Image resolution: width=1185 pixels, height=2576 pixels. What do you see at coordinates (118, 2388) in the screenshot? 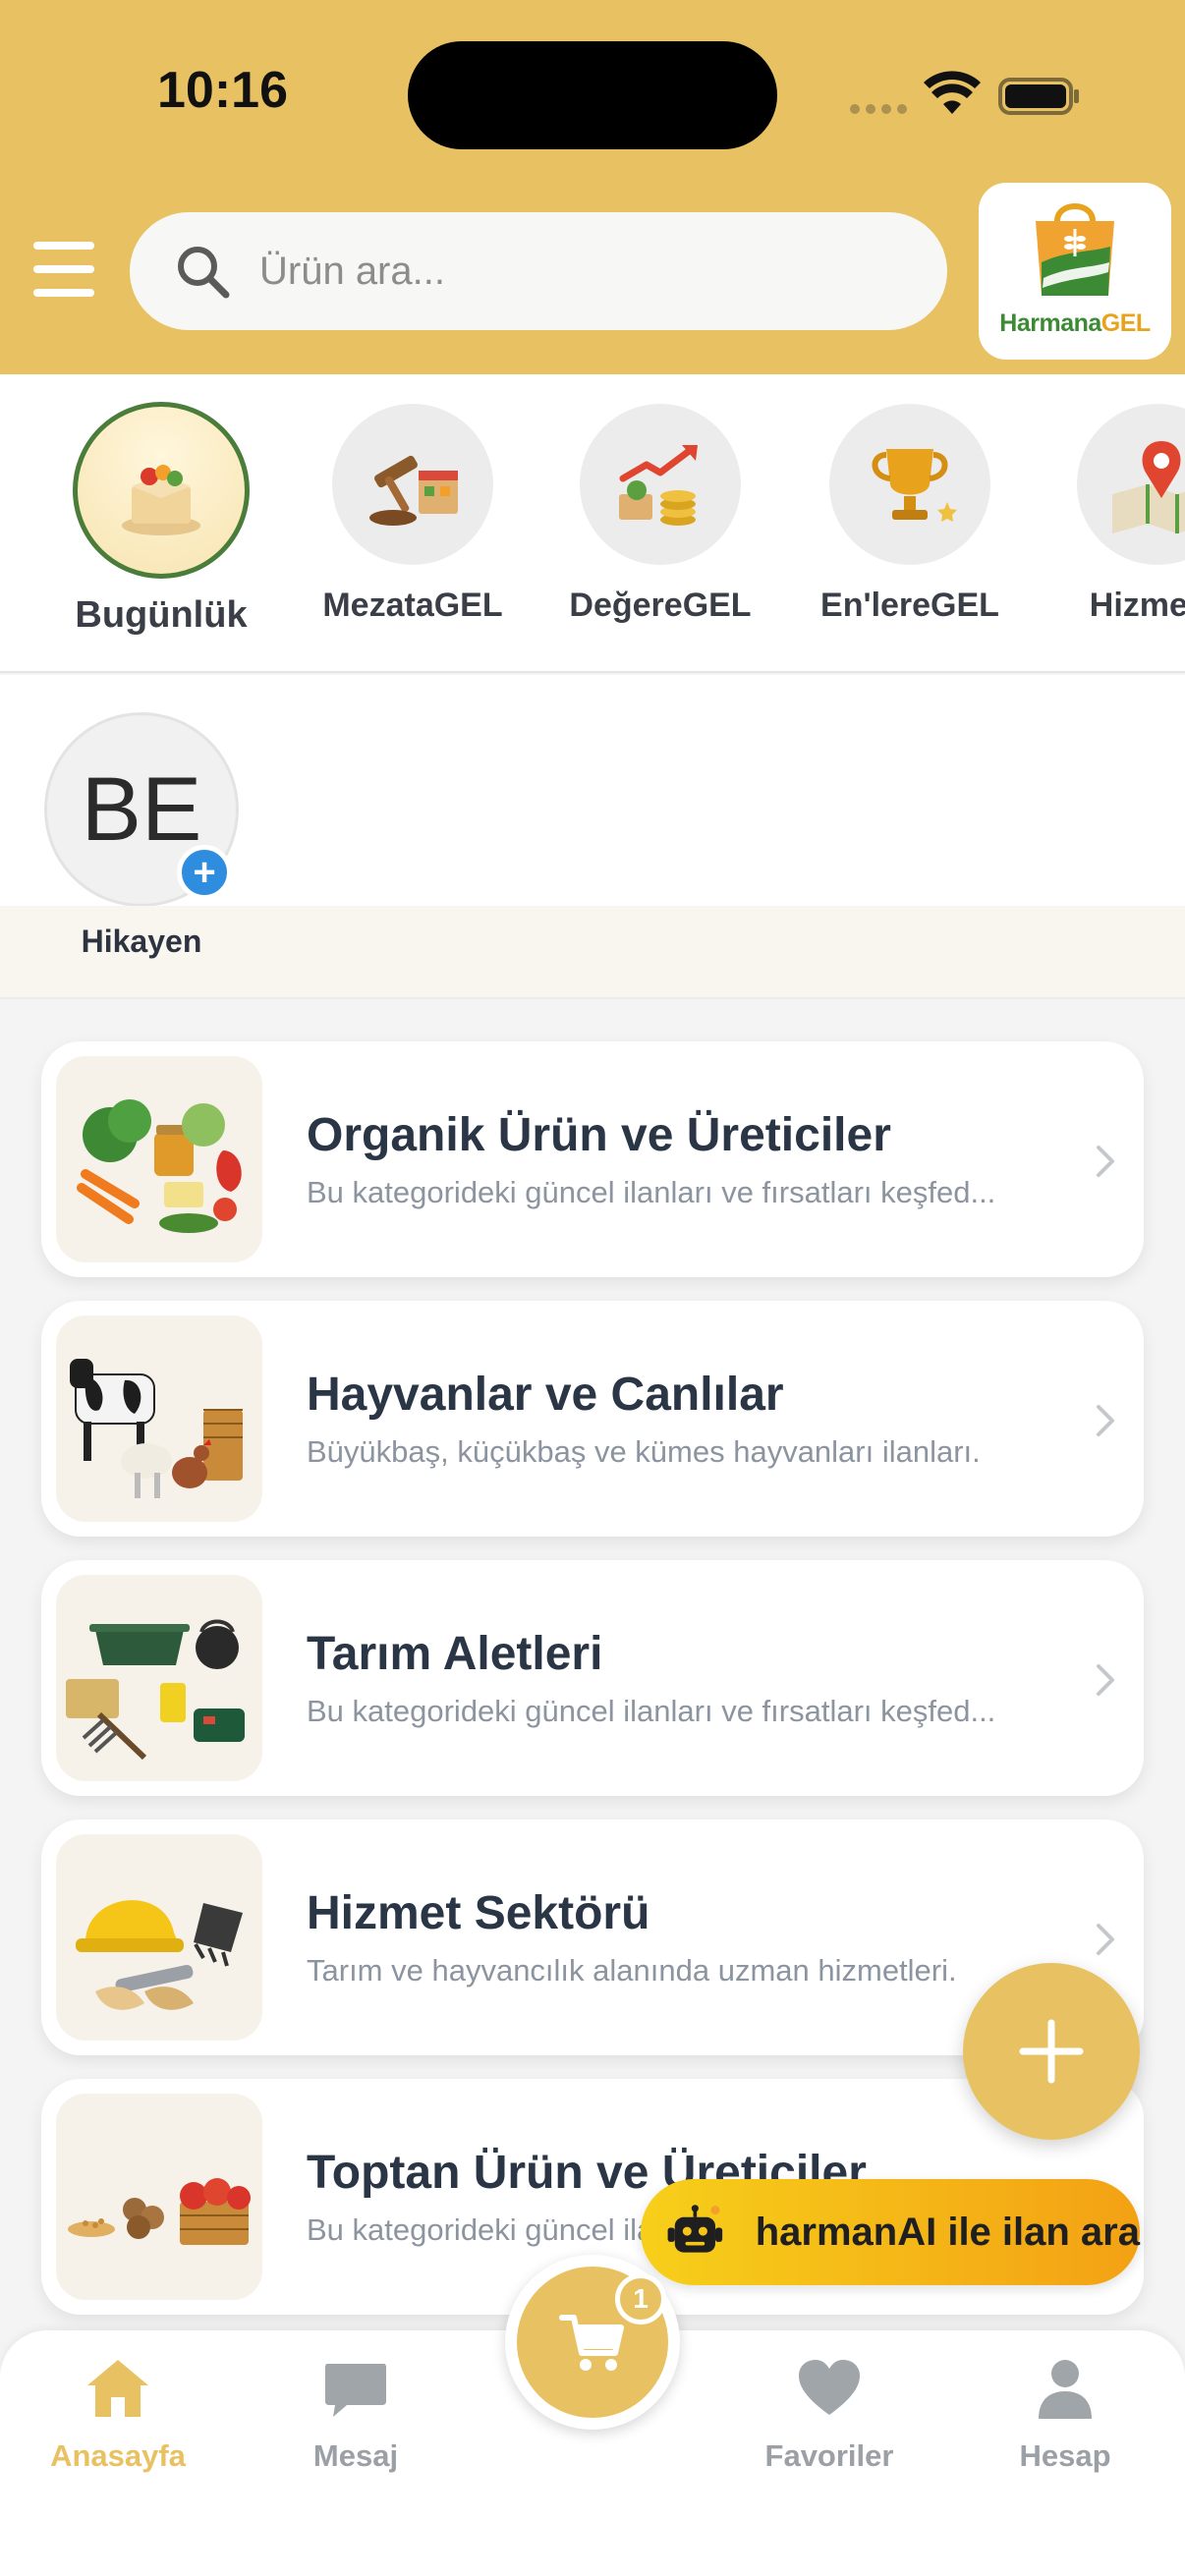
I see `home-icon` at bounding box center [118, 2388].